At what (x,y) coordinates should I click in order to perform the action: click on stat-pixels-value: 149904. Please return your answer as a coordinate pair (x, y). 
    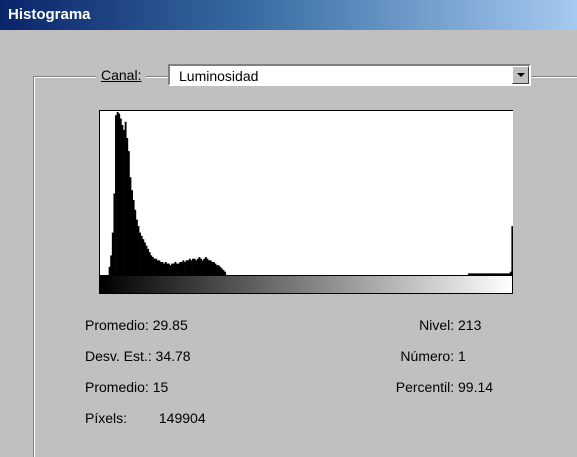
    Looking at the image, I should click on (182, 418).